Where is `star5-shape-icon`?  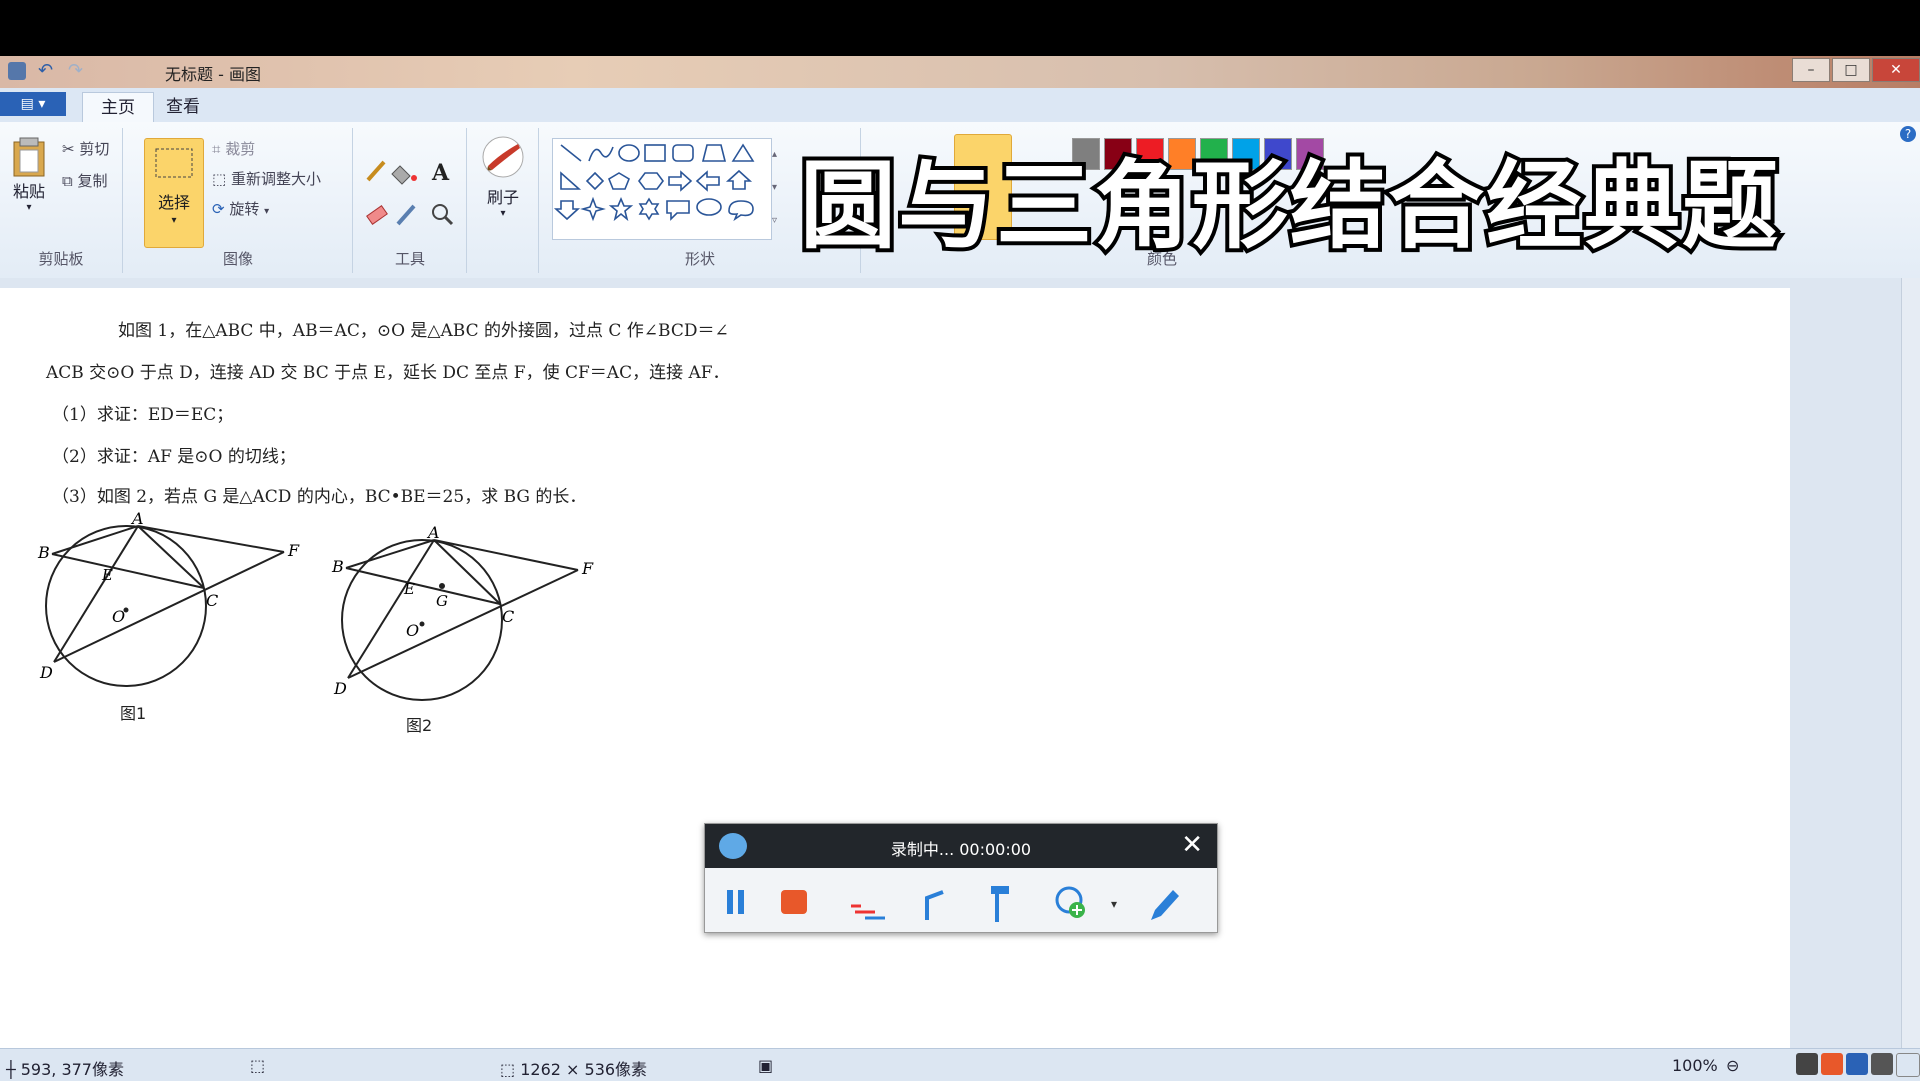
star5-shape-icon is located at coordinates (621, 209).